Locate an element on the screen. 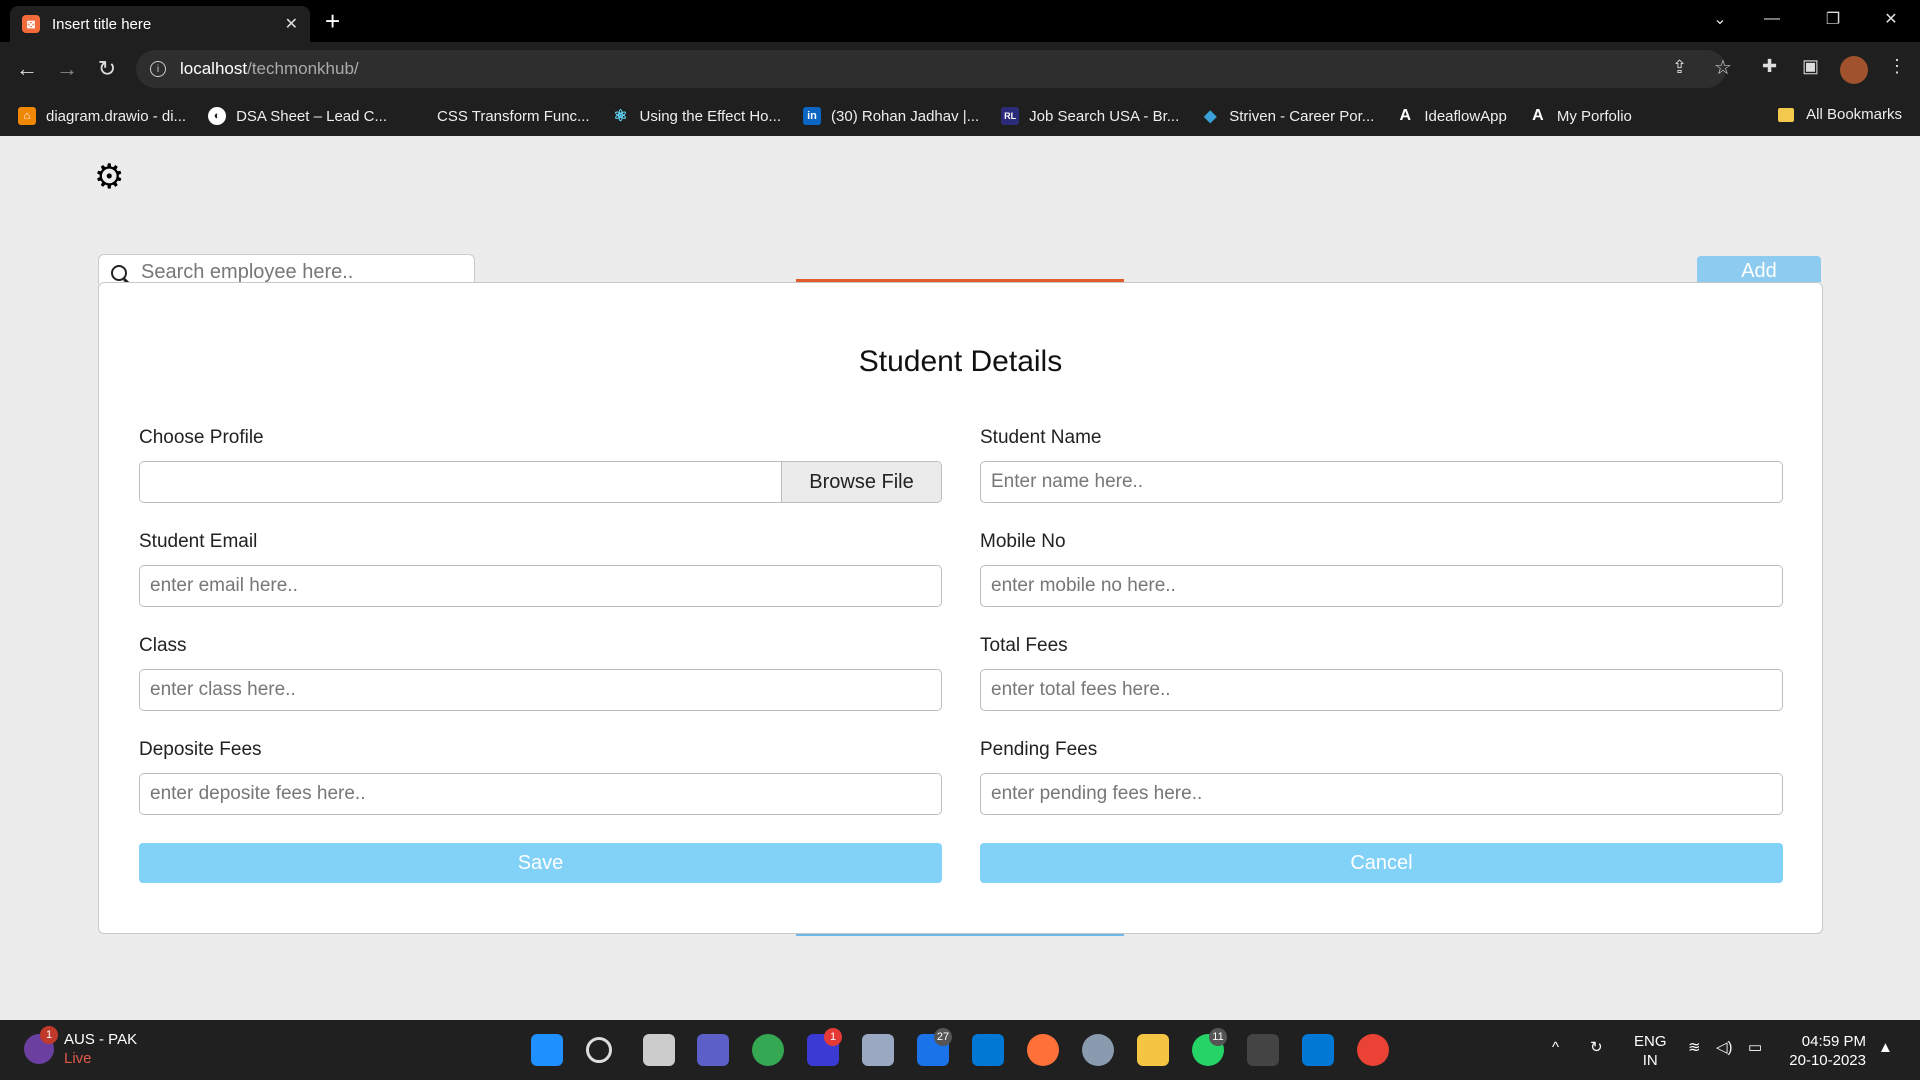  side-panel-icon: ▣ is located at coordinates (1810, 66).